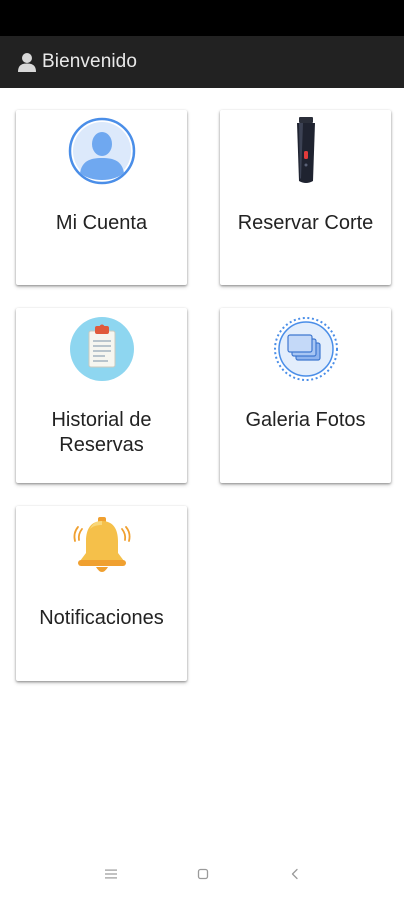 Image resolution: width=404 pixels, height=900 pixels. I want to click on back-button, so click(295, 874).